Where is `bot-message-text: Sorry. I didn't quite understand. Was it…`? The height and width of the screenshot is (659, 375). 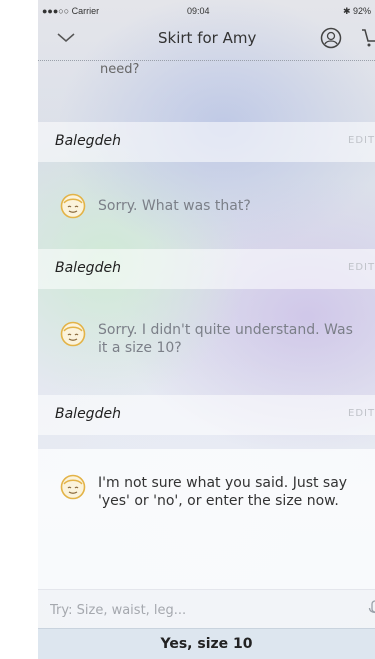
bot-message-text: Sorry. I didn't quite understand. Was it… is located at coordinates (225, 339).